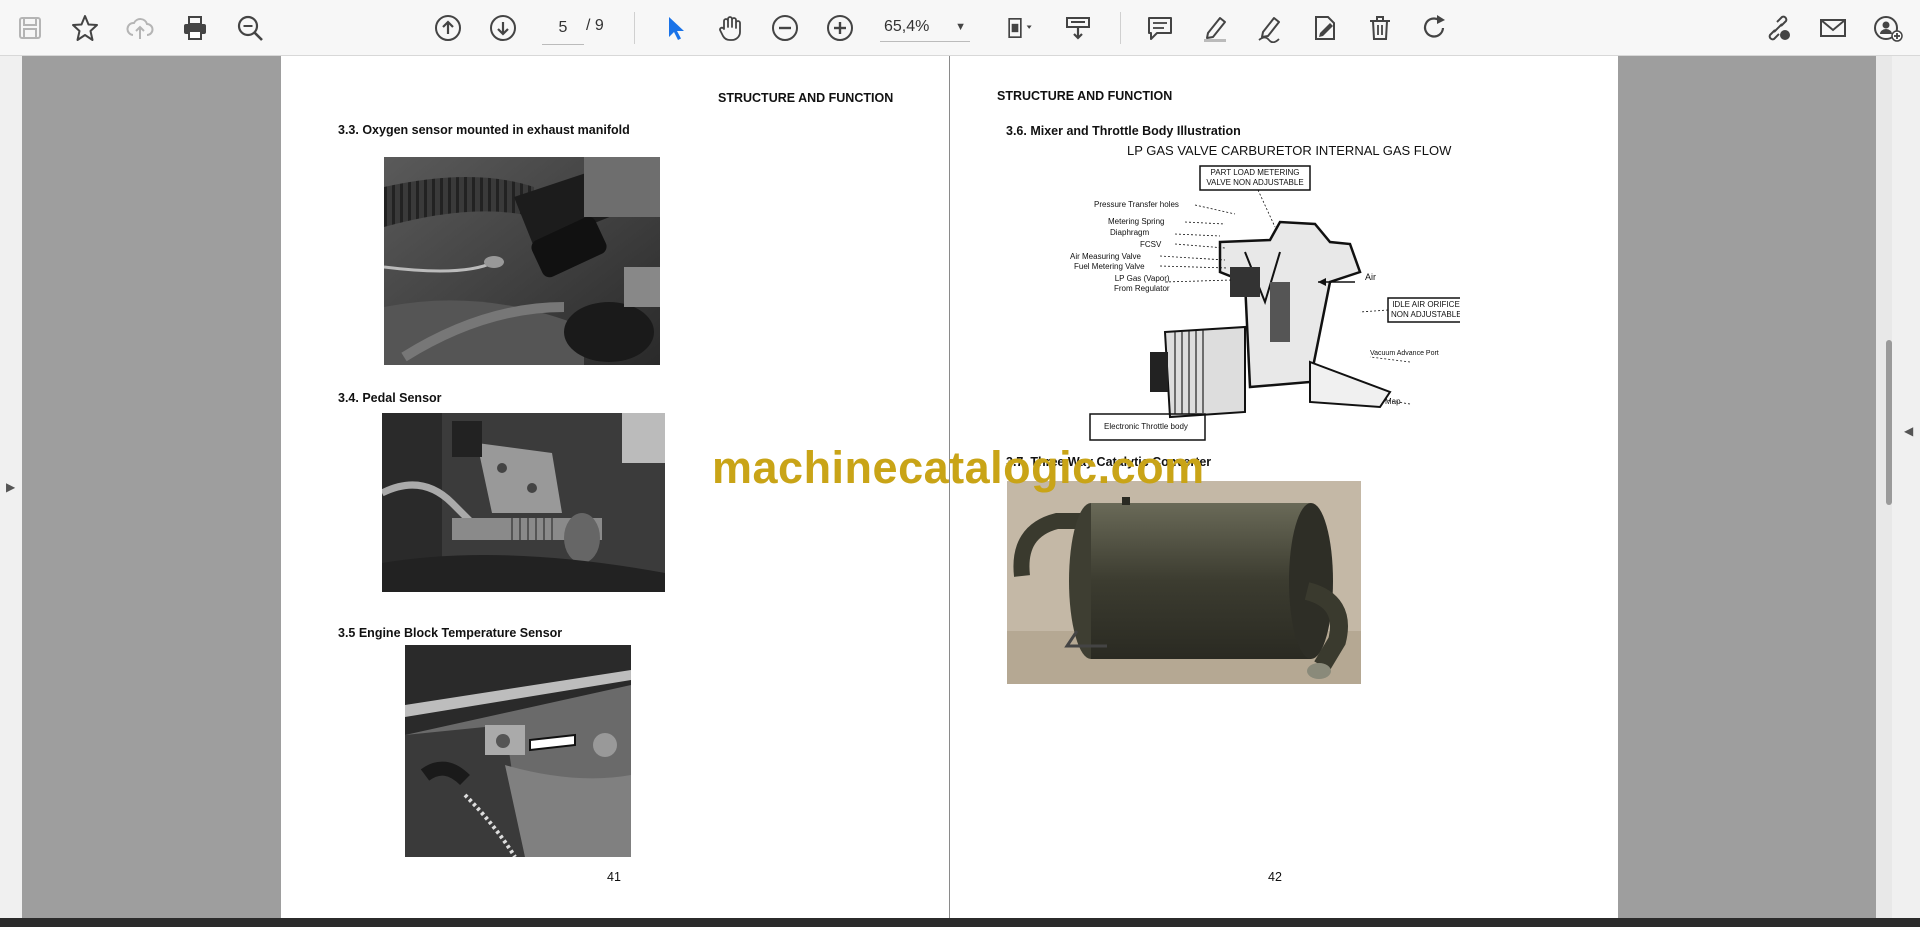 The height and width of the screenshot is (927, 1920). Describe the element at coordinates (250, 28) in the screenshot. I see `zoom-search-icon` at that location.